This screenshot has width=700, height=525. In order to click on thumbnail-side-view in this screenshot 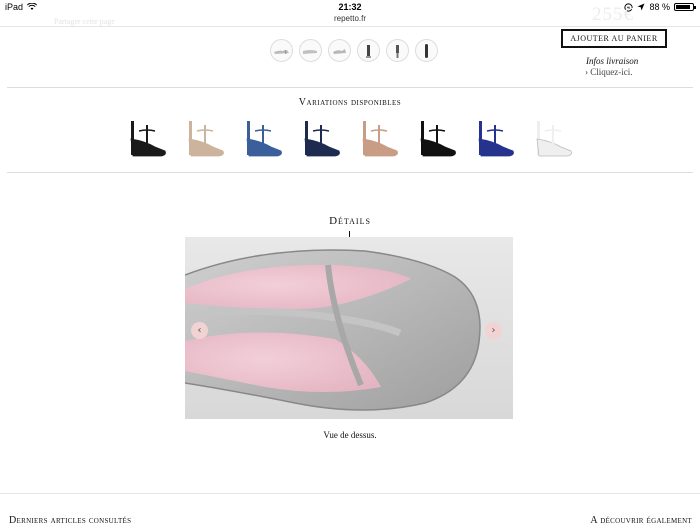, I will do `click(281, 50)`.